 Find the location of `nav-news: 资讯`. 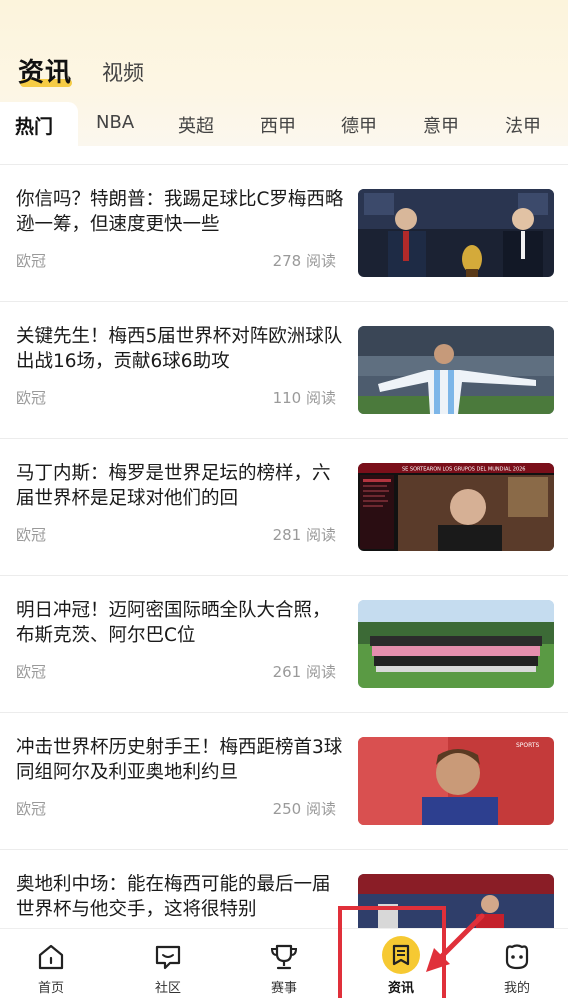

nav-news: 资讯 is located at coordinates (401, 963).